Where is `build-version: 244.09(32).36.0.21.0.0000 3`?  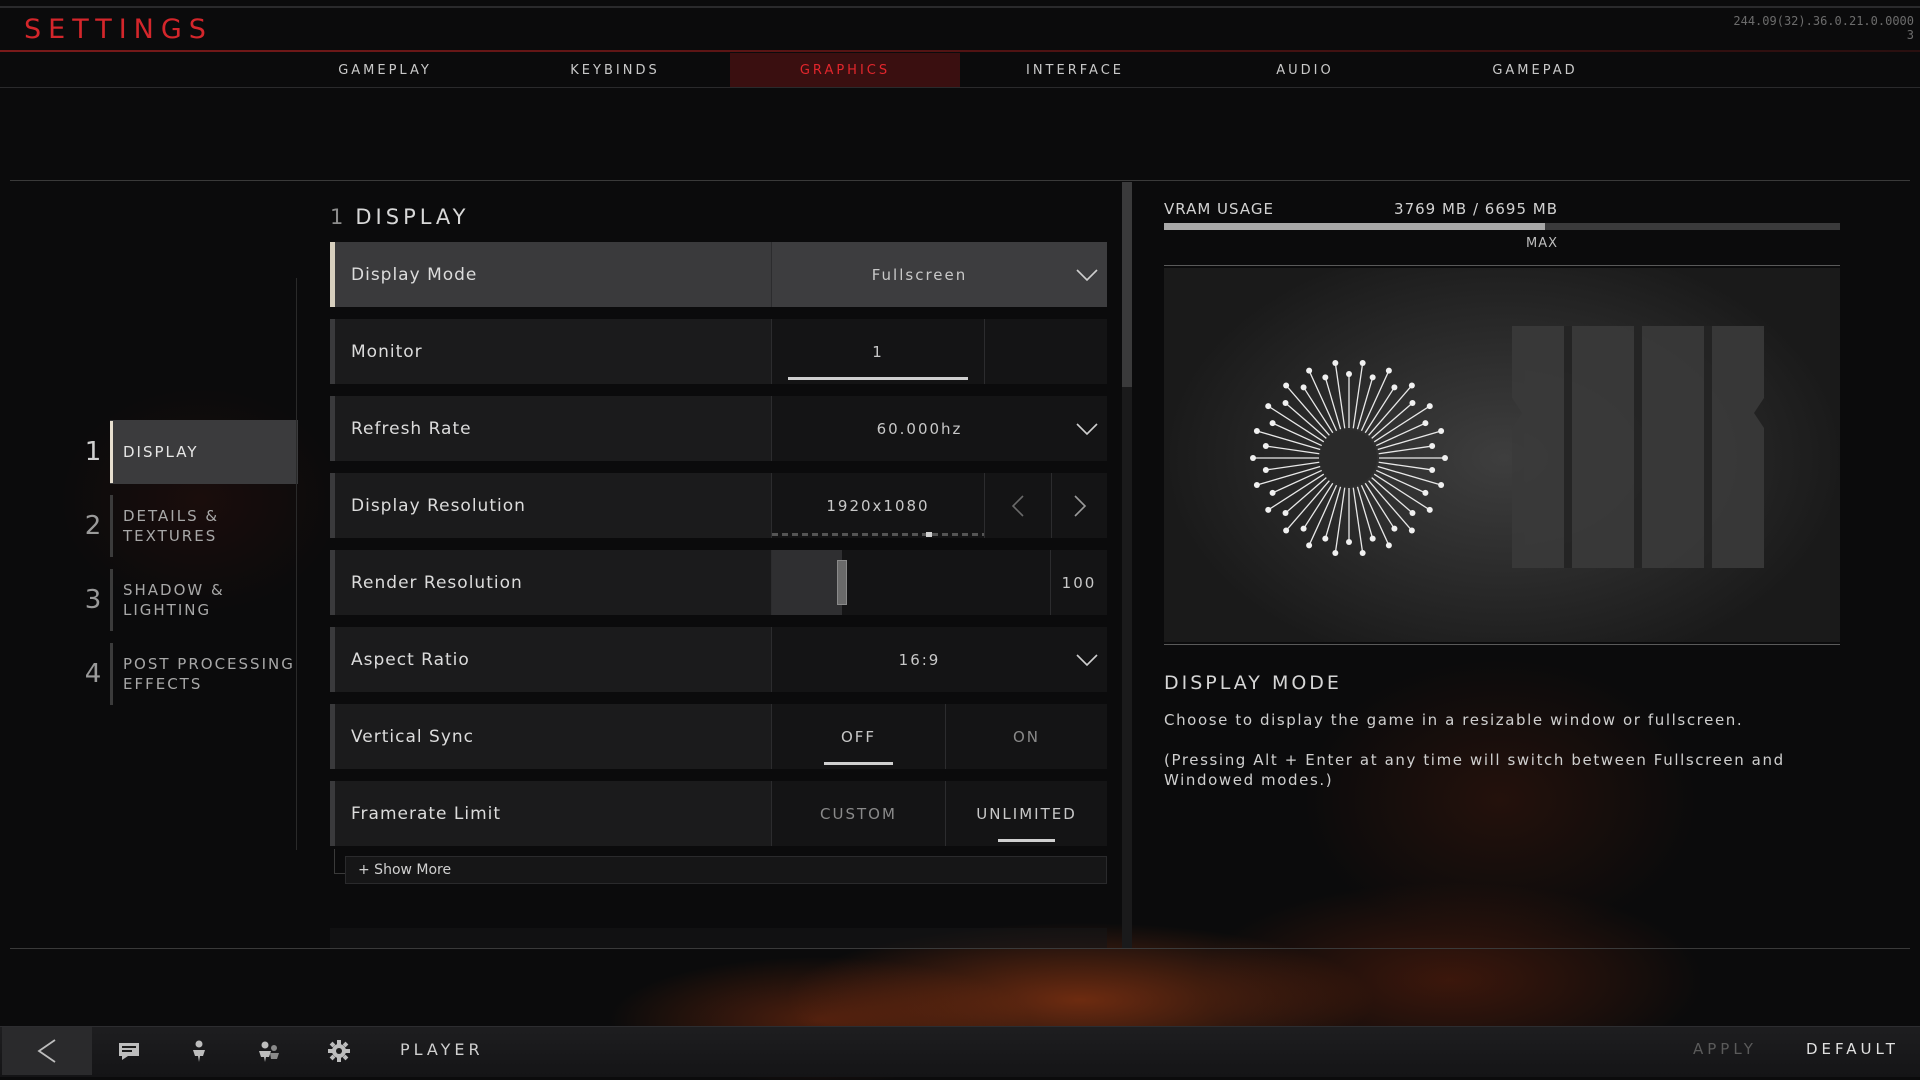
build-version: 244.09(32).36.0.21.0.0000 3 is located at coordinates (1823, 28).